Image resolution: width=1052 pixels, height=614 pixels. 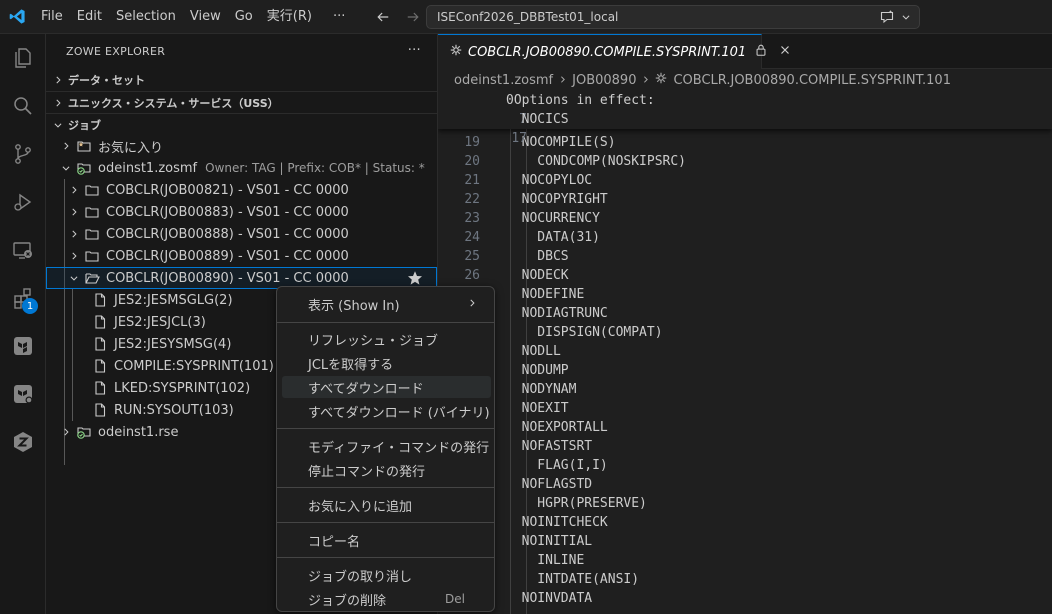 I want to click on explorer-icon, so click(x=23, y=58).